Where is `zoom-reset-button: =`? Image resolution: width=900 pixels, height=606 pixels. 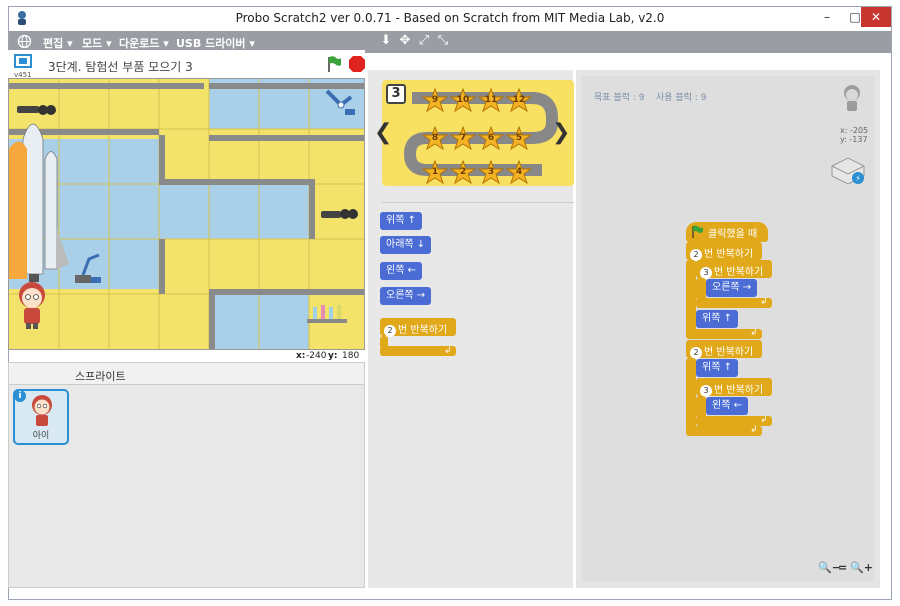 zoom-reset-button: = is located at coordinates (842, 567).